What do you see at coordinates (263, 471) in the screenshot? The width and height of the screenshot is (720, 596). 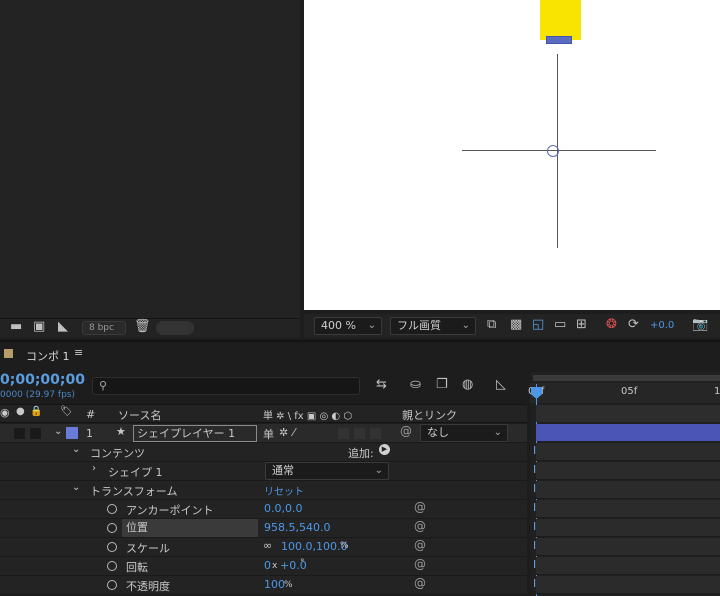 I see `shape-group-row` at bounding box center [263, 471].